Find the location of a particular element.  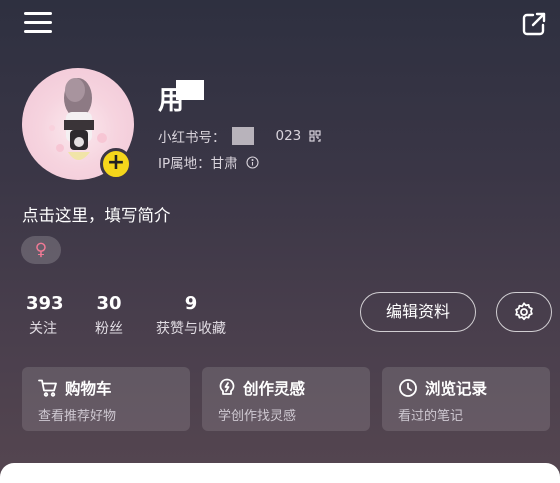

qr-code-icon is located at coordinates (315, 136).